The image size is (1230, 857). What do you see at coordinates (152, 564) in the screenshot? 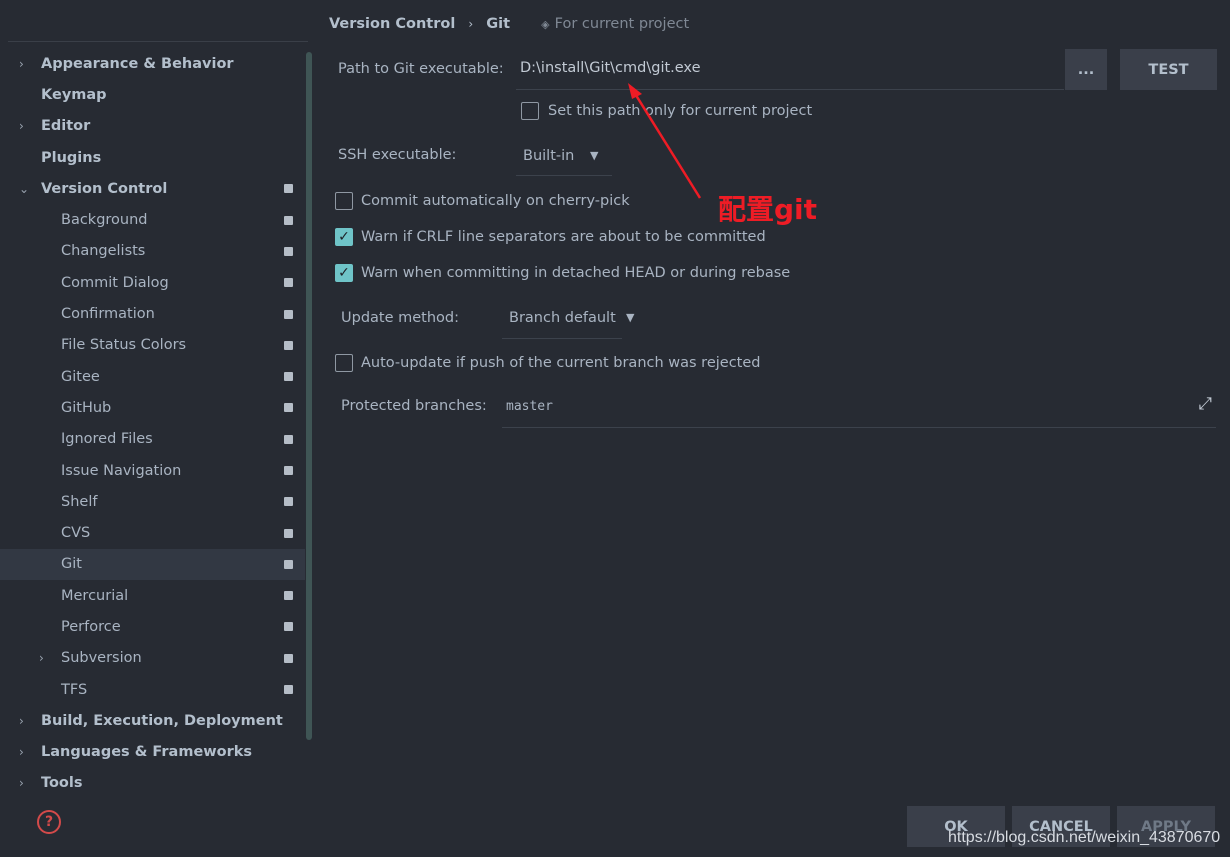
I see `sidebar-item-git: Git` at bounding box center [152, 564].